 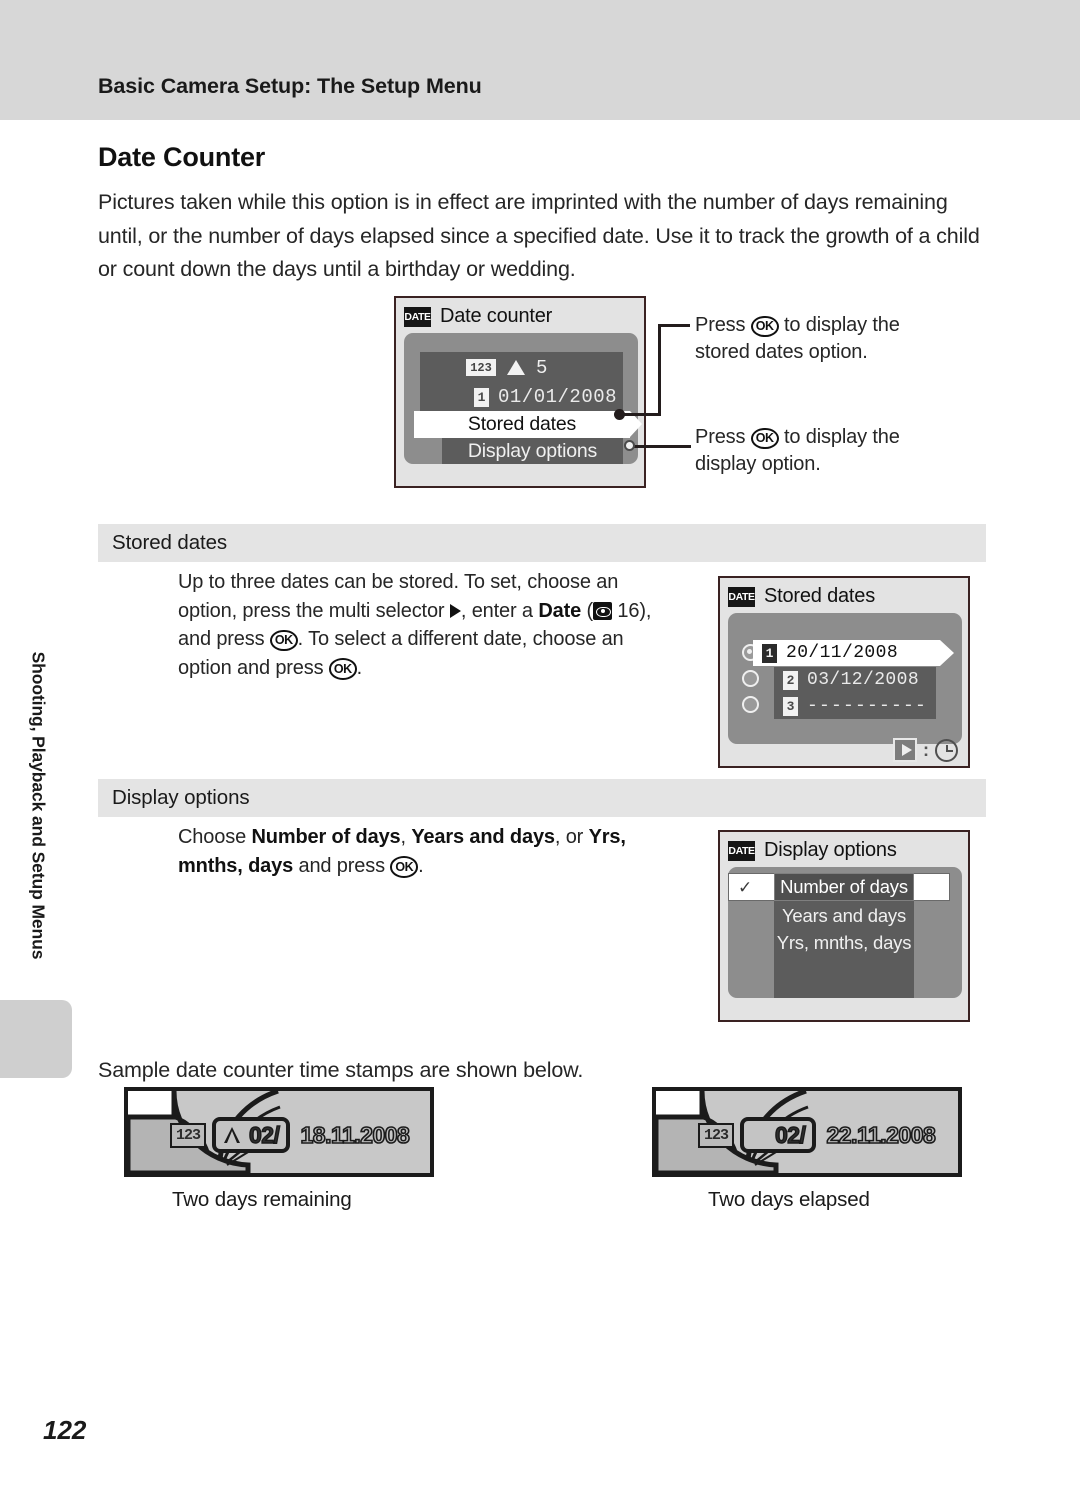 I want to click on sample-caption-remaining: Two days remaining, so click(x=262, y=1199).